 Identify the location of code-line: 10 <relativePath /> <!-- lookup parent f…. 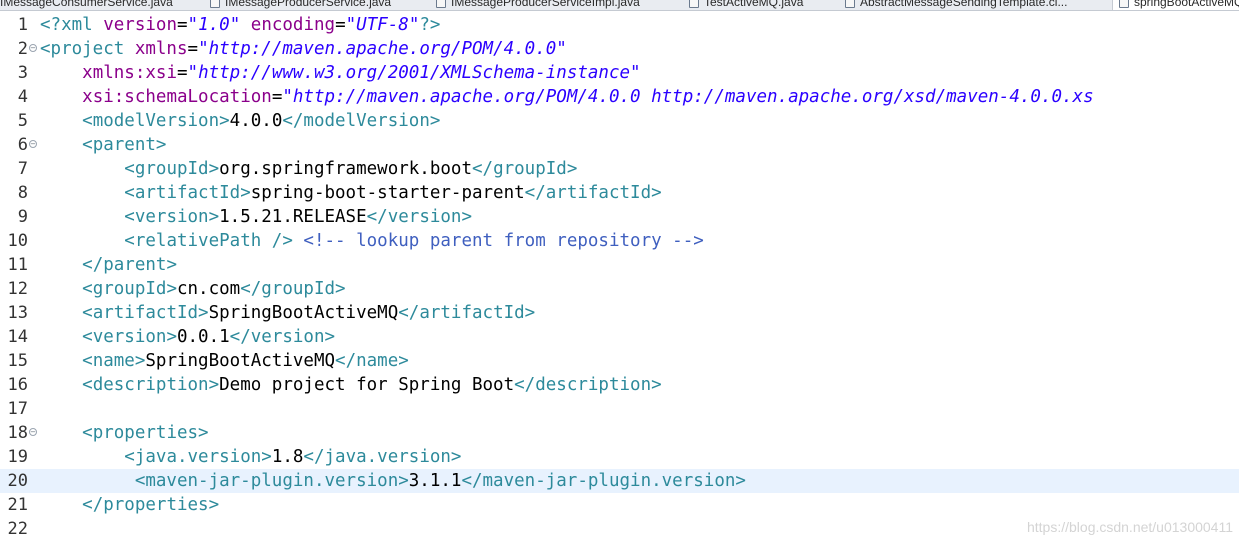
(619, 241).